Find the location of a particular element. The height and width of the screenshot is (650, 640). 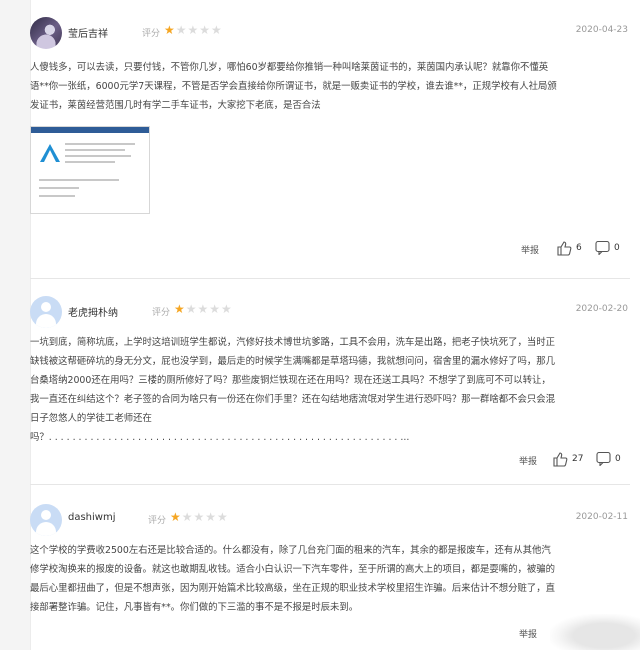

review-text-line: 日子忽悠人的学徒工老师还在 is located at coordinates (91, 418).